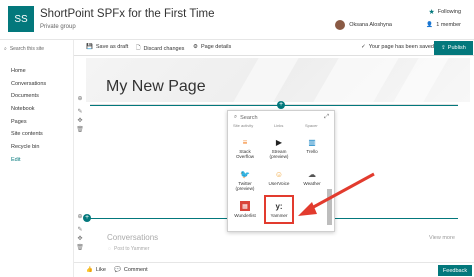  I want to click on nav-item-notebook: Notebook, so click(28, 109).